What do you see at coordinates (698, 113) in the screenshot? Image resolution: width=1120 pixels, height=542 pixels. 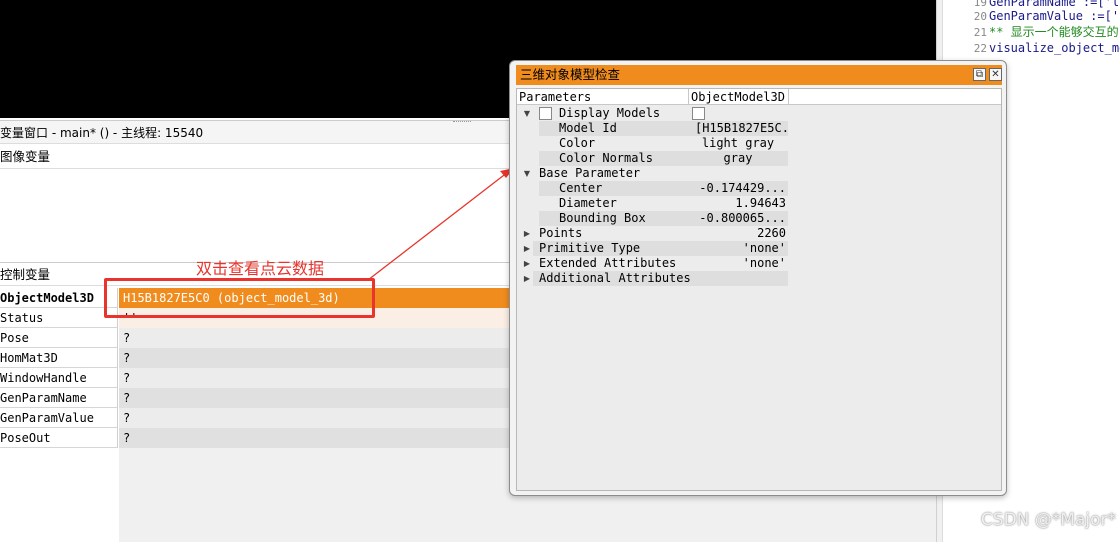 I see `display-models-value-checkbox` at bounding box center [698, 113].